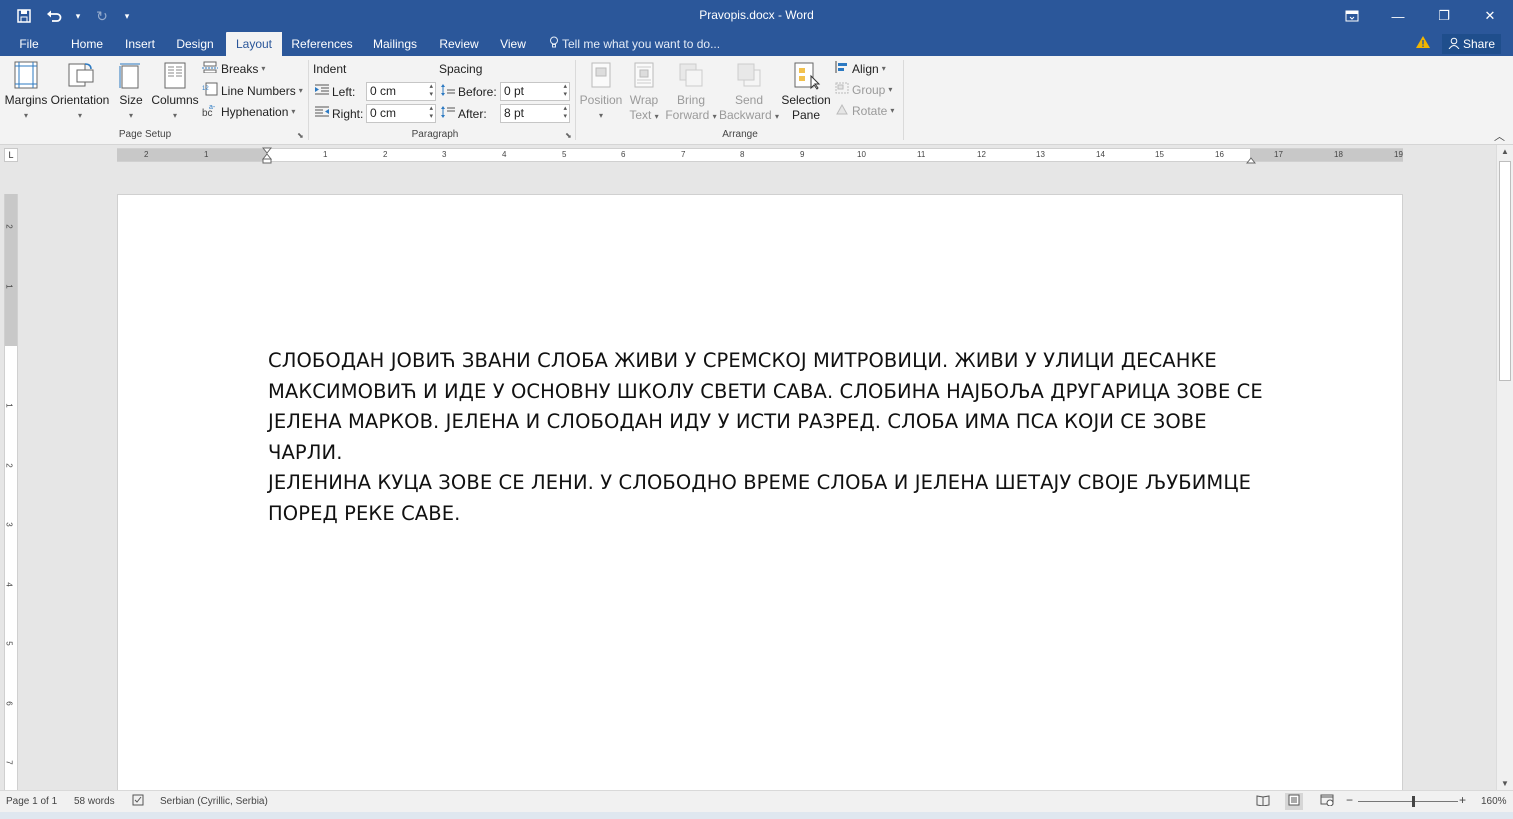 Image resolution: width=1513 pixels, height=819 pixels. I want to click on restore-button: ❐, so click(1444, 16).